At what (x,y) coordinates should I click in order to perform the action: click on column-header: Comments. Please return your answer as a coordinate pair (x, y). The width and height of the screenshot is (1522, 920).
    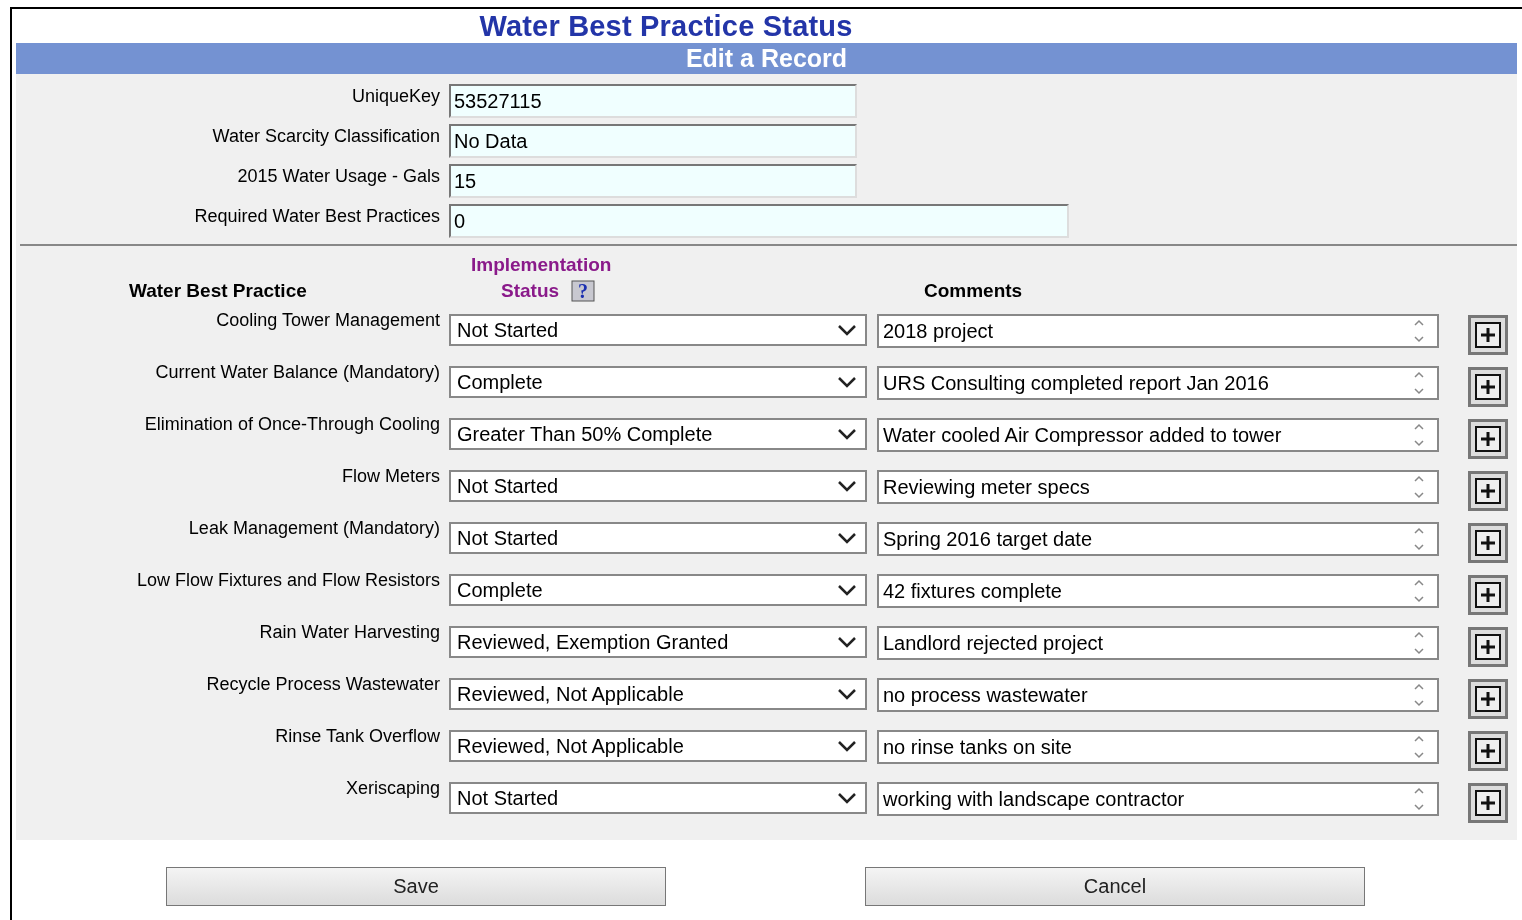
    Looking at the image, I should click on (973, 291).